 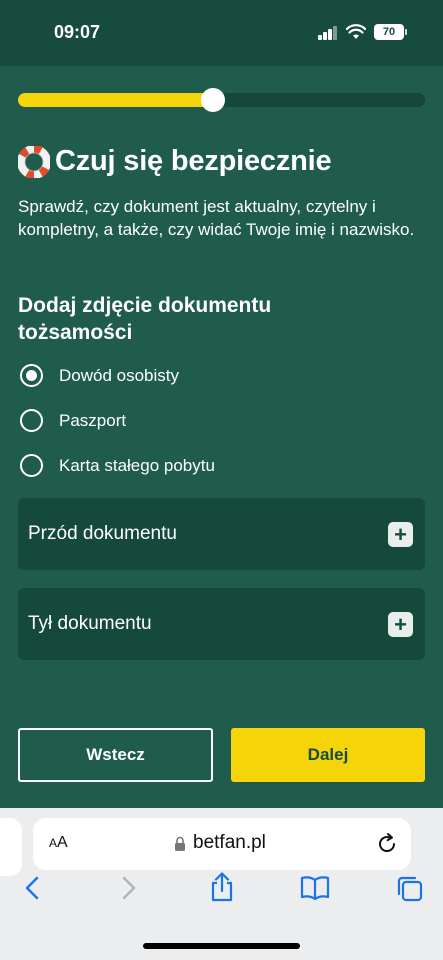 What do you see at coordinates (356, 31) in the screenshot?
I see `wifi-icon` at bounding box center [356, 31].